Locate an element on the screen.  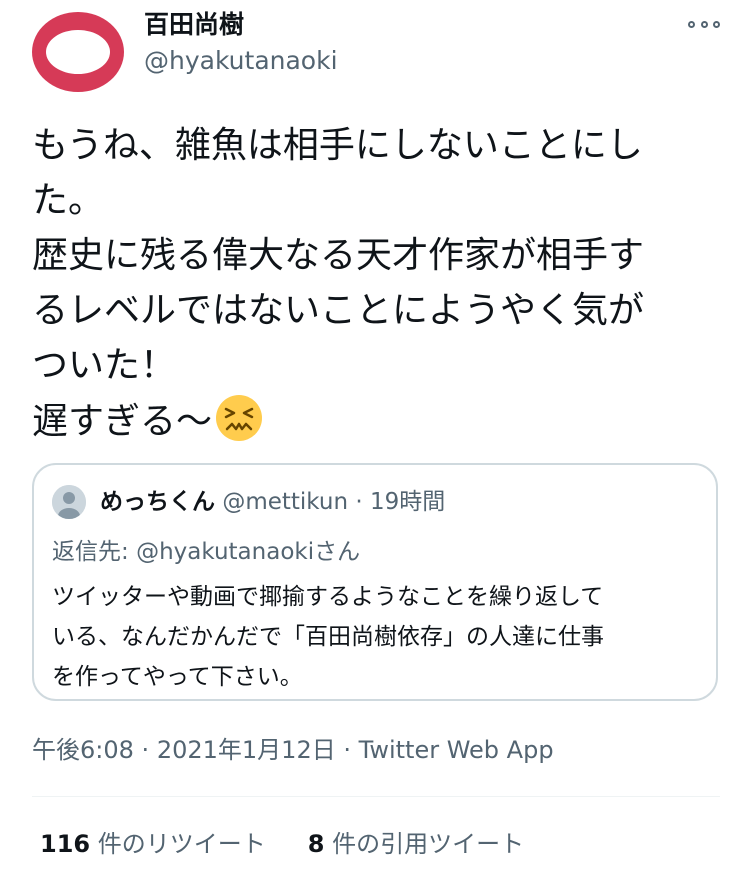
tweet-time: 午後6:08 is located at coordinates (83, 750).